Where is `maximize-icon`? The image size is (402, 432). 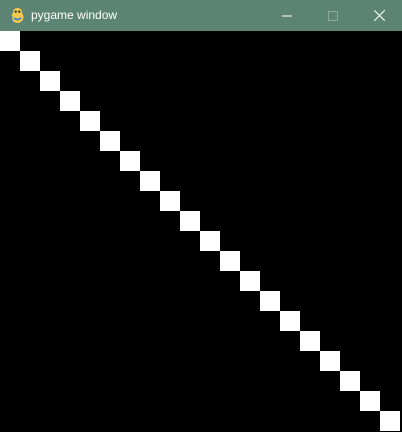
maximize-icon is located at coordinates (333, 15).